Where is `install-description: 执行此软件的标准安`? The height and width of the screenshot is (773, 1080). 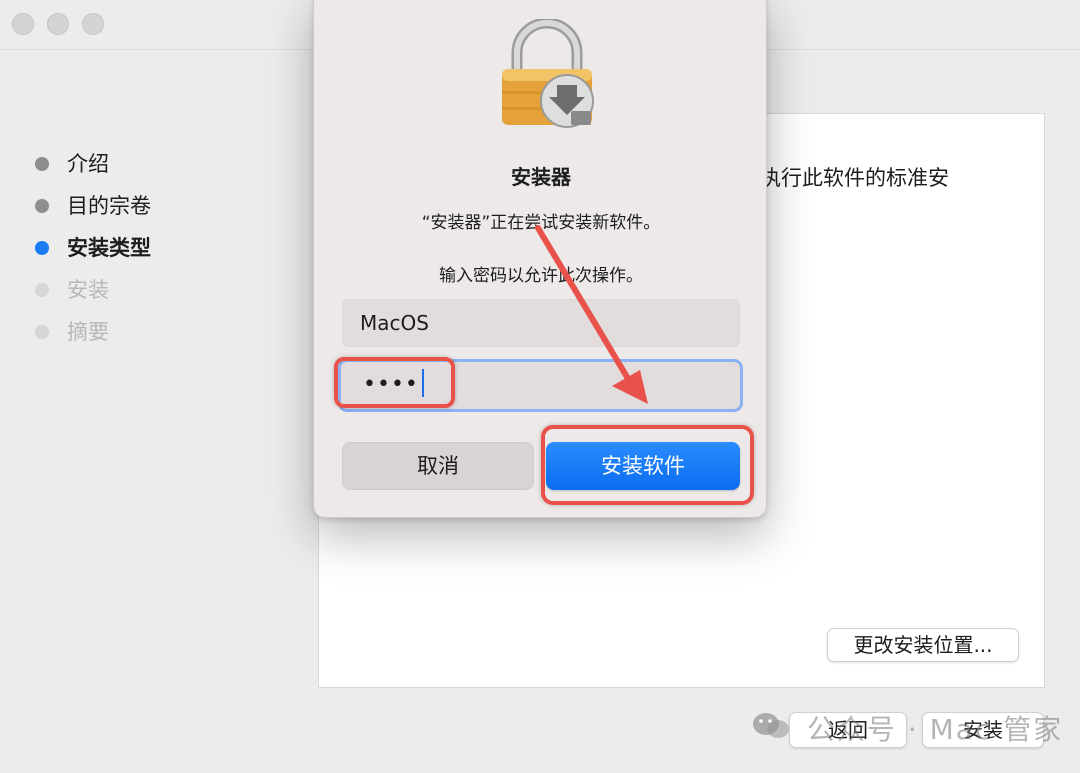 install-description: 执行此软件的标准安 is located at coordinates (854, 178).